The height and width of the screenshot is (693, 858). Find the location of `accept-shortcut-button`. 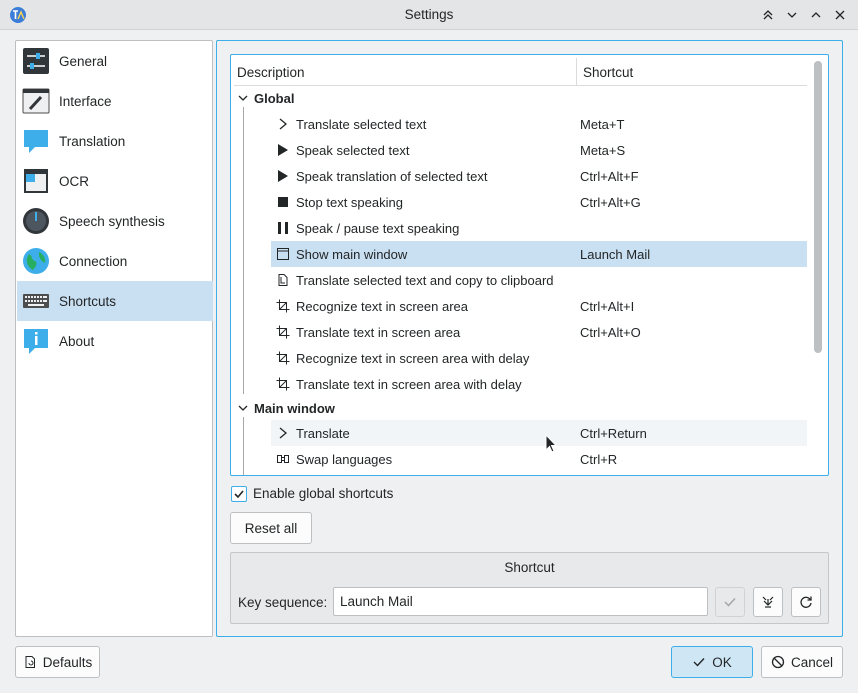

accept-shortcut-button is located at coordinates (730, 602).